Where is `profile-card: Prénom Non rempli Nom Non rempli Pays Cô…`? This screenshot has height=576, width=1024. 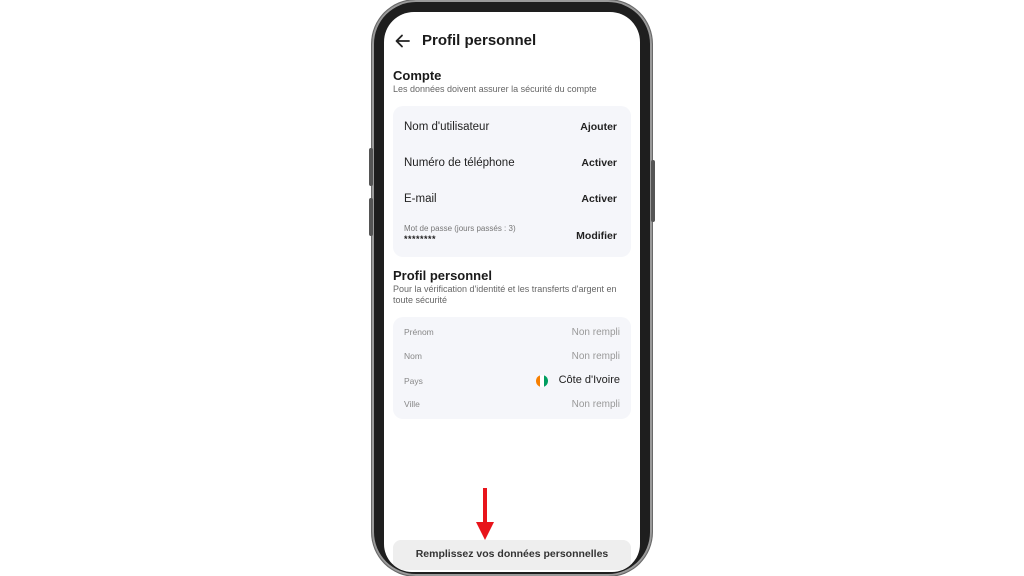 profile-card: Prénom Non rempli Nom Non rempli Pays Cô… is located at coordinates (512, 368).